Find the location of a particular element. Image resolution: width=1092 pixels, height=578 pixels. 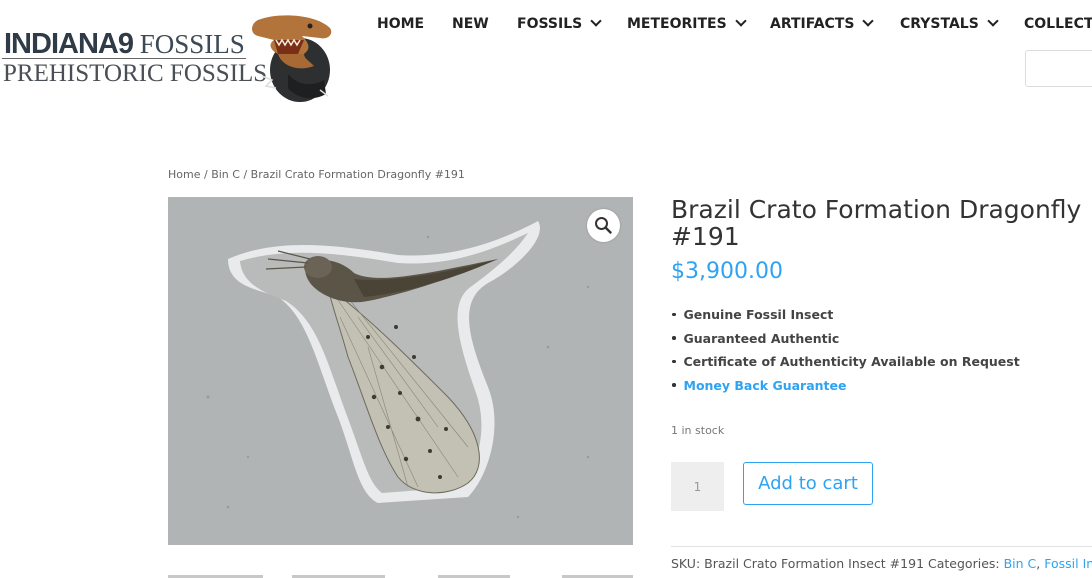

product-price: $3,900.00 is located at coordinates (727, 271).